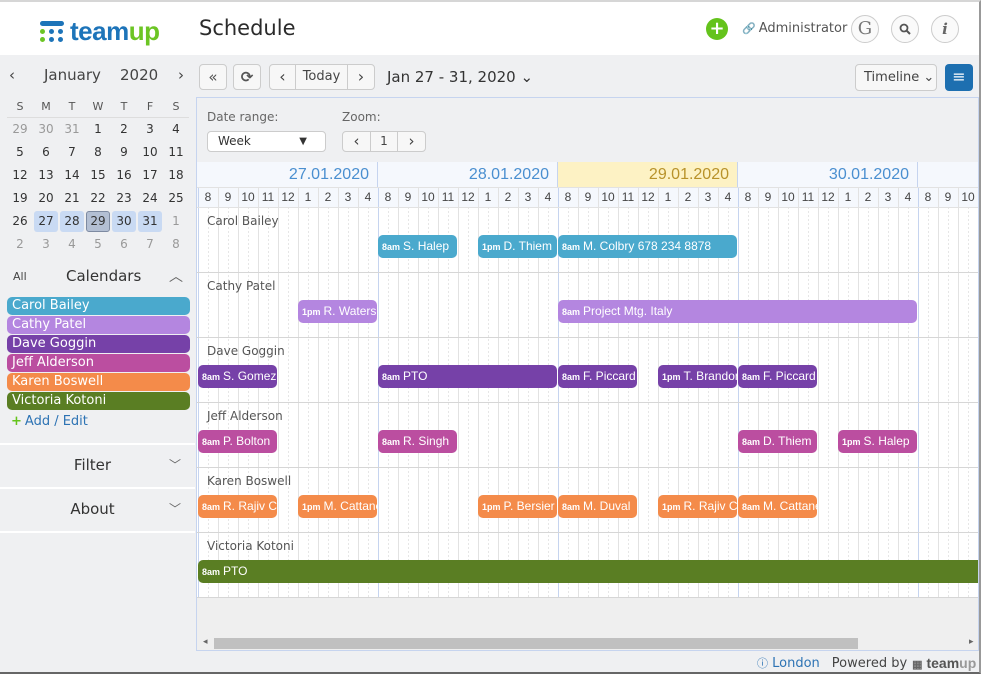 This screenshot has height=674, width=981. I want to click on mini-calendar-day: 16, so click(124, 175).